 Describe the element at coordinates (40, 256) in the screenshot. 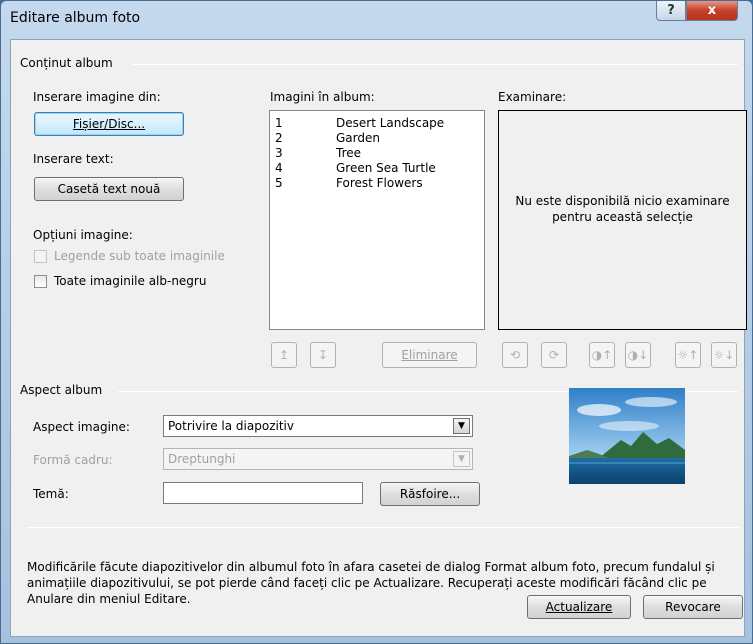

I see `captions-checkbox` at that location.